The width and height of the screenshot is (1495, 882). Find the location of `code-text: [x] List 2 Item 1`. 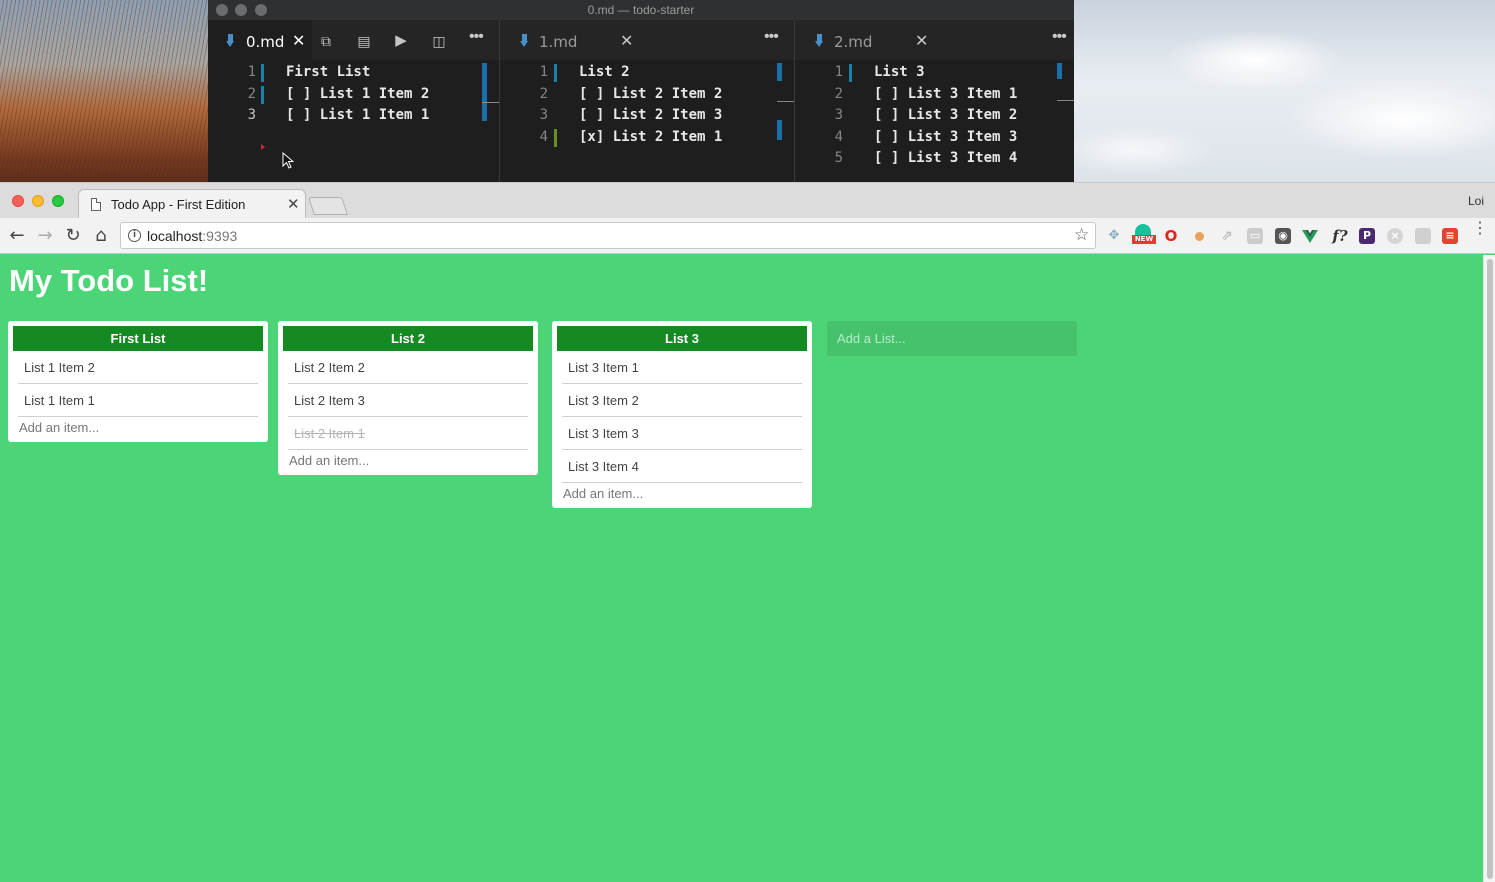

code-text: [x] List 2 Item 1 is located at coordinates (651, 136).